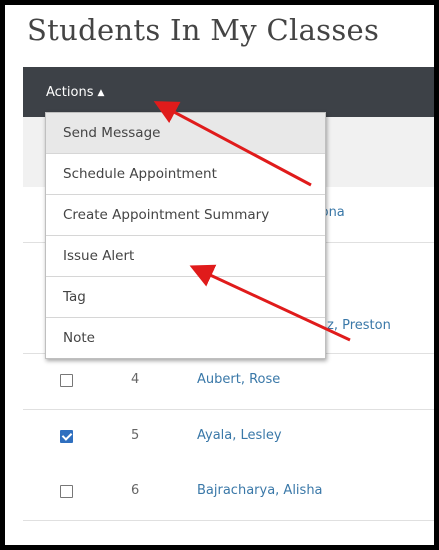 The width and height of the screenshot is (439, 550). What do you see at coordinates (260, 490) in the screenshot?
I see `student-name-link: Bajracharya, Alisha` at bounding box center [260, 490].